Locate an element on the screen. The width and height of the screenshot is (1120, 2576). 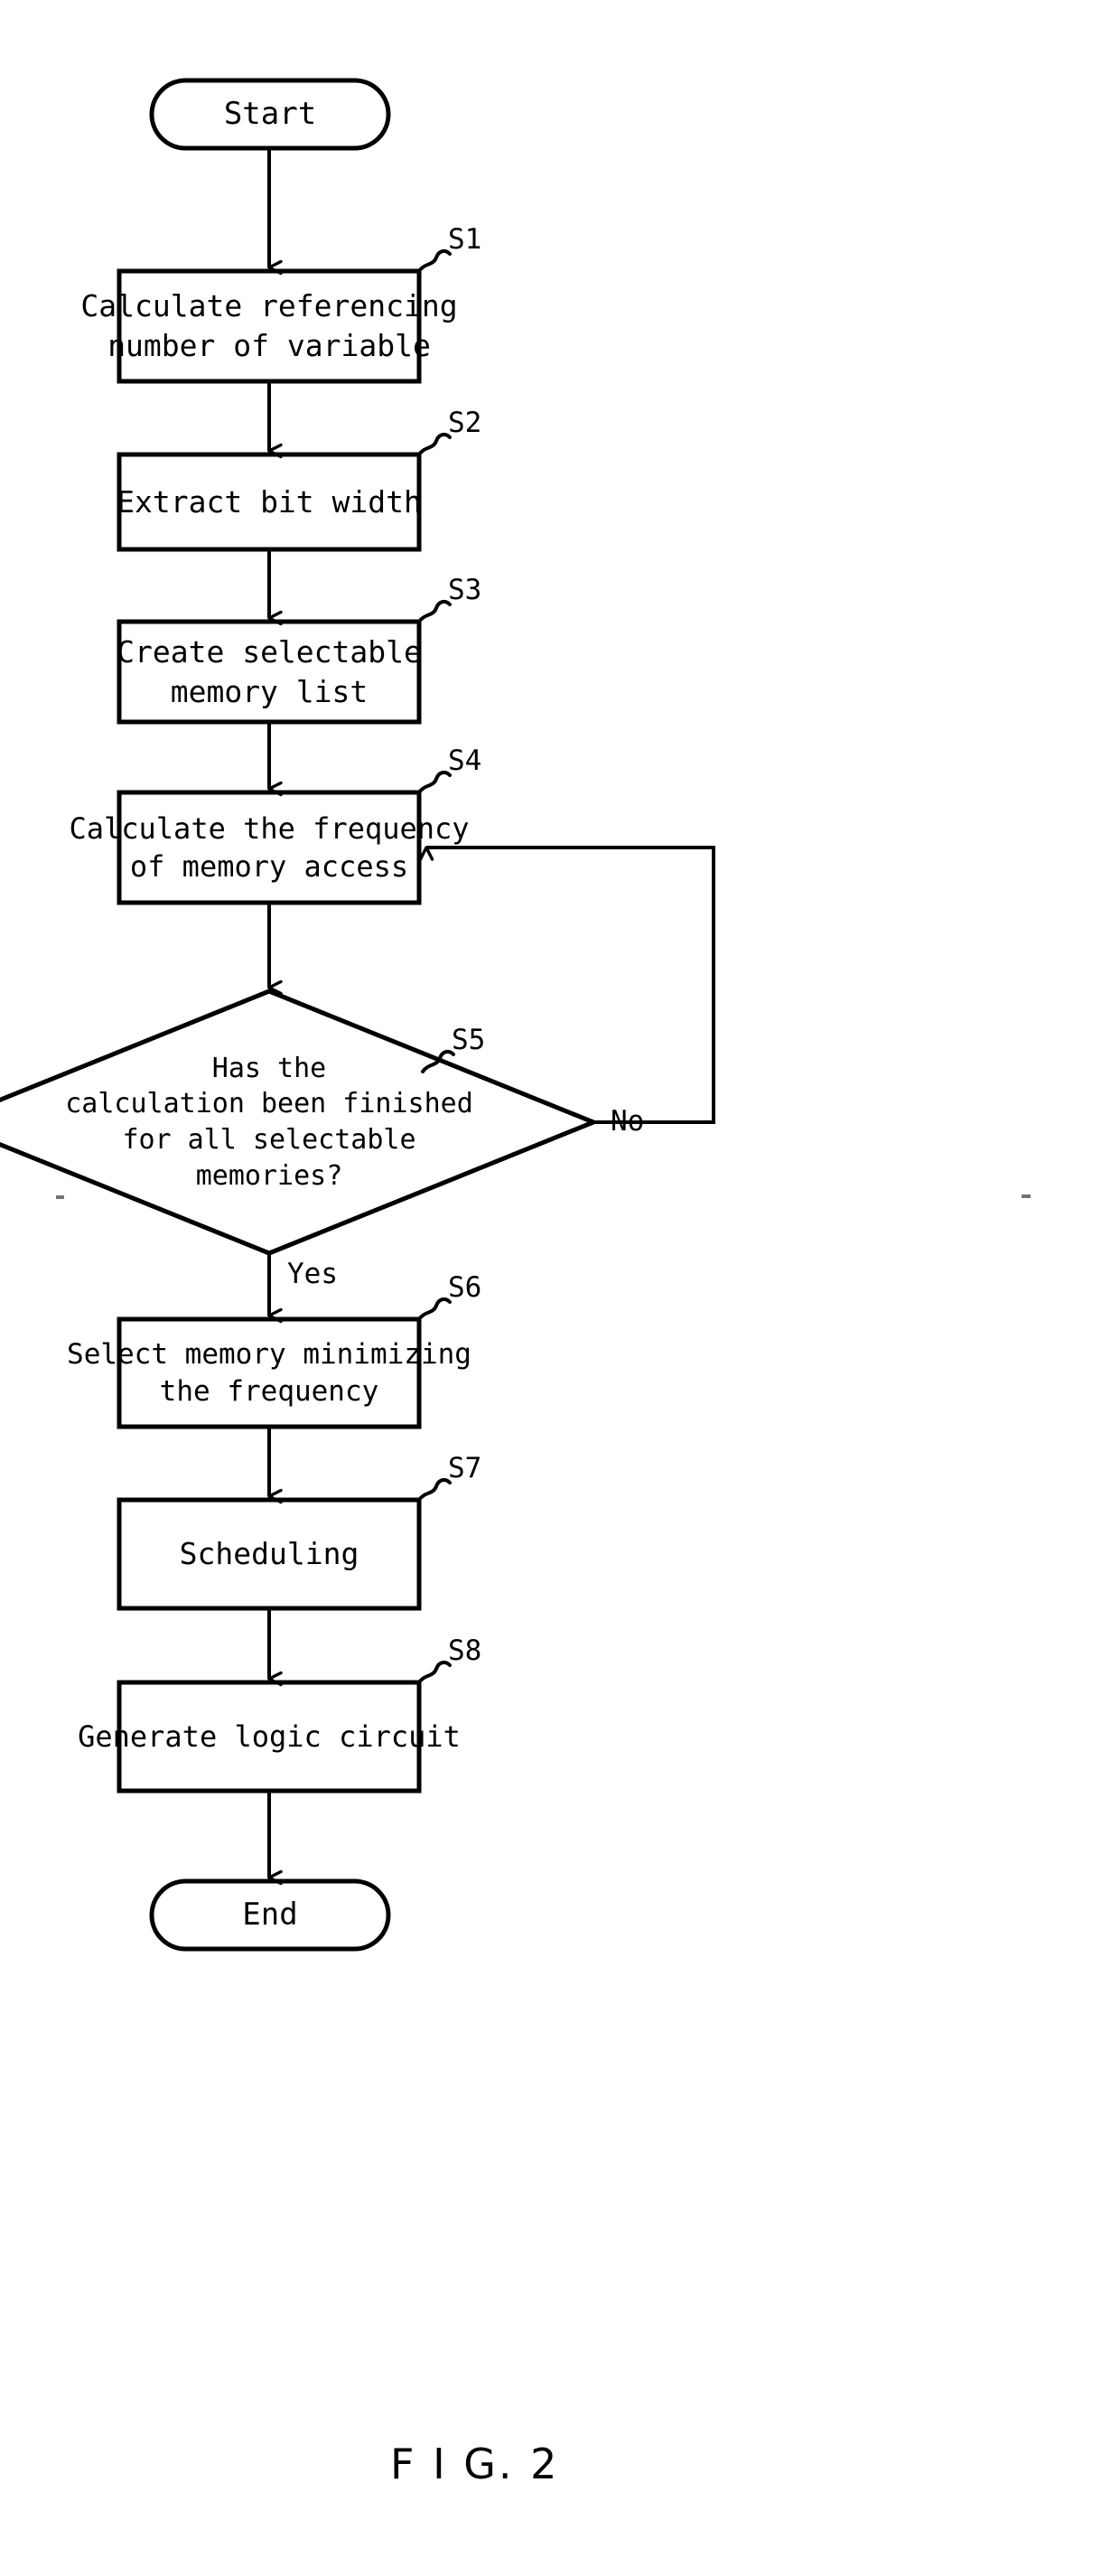
leader-s1 is located at coordinates (434, 260).